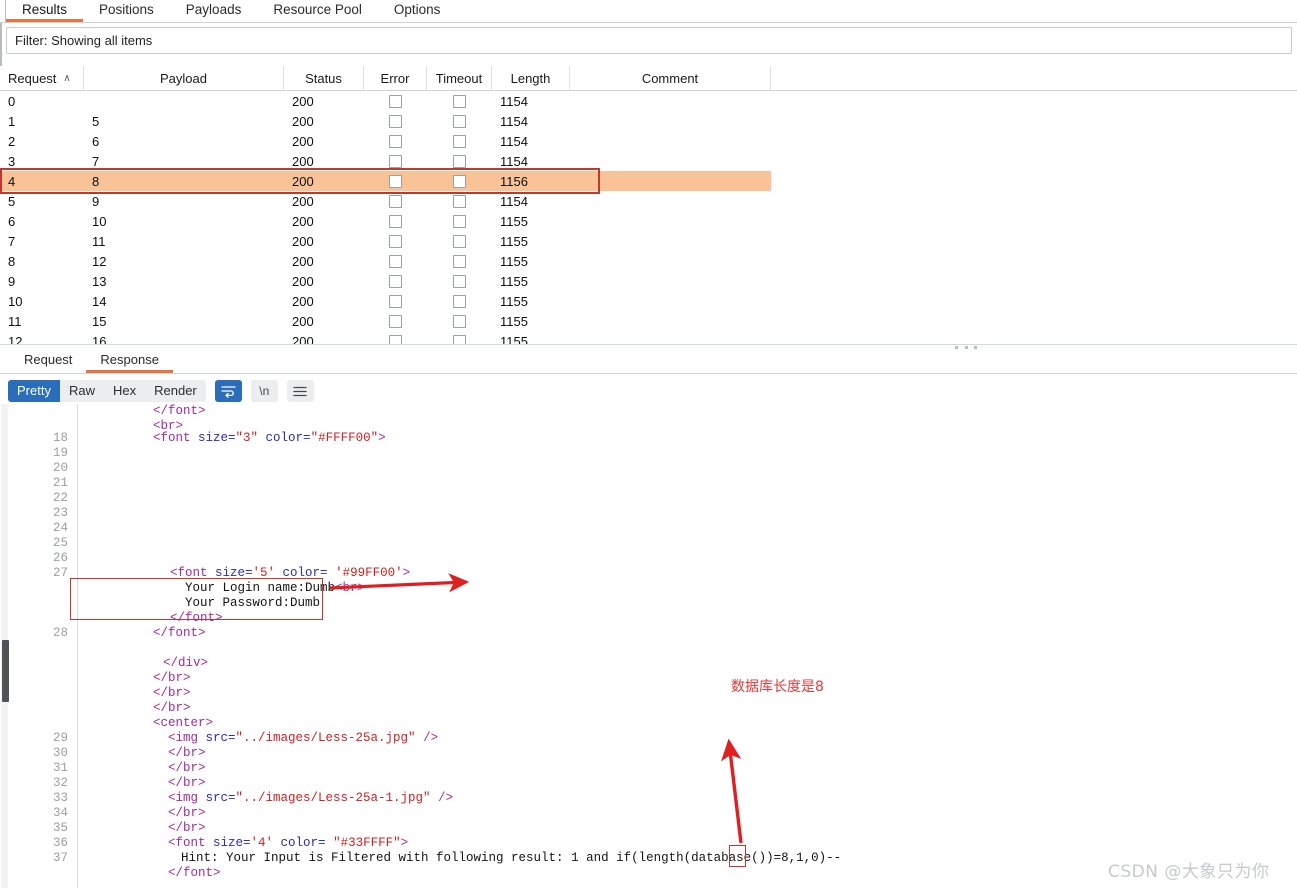 The width and height of the screenshot is (1297, 888). What do you see at coordinates (459, 78) in the screenshot?
I see `column-header-timeout: Timeout` at bounding box center [459, 78].